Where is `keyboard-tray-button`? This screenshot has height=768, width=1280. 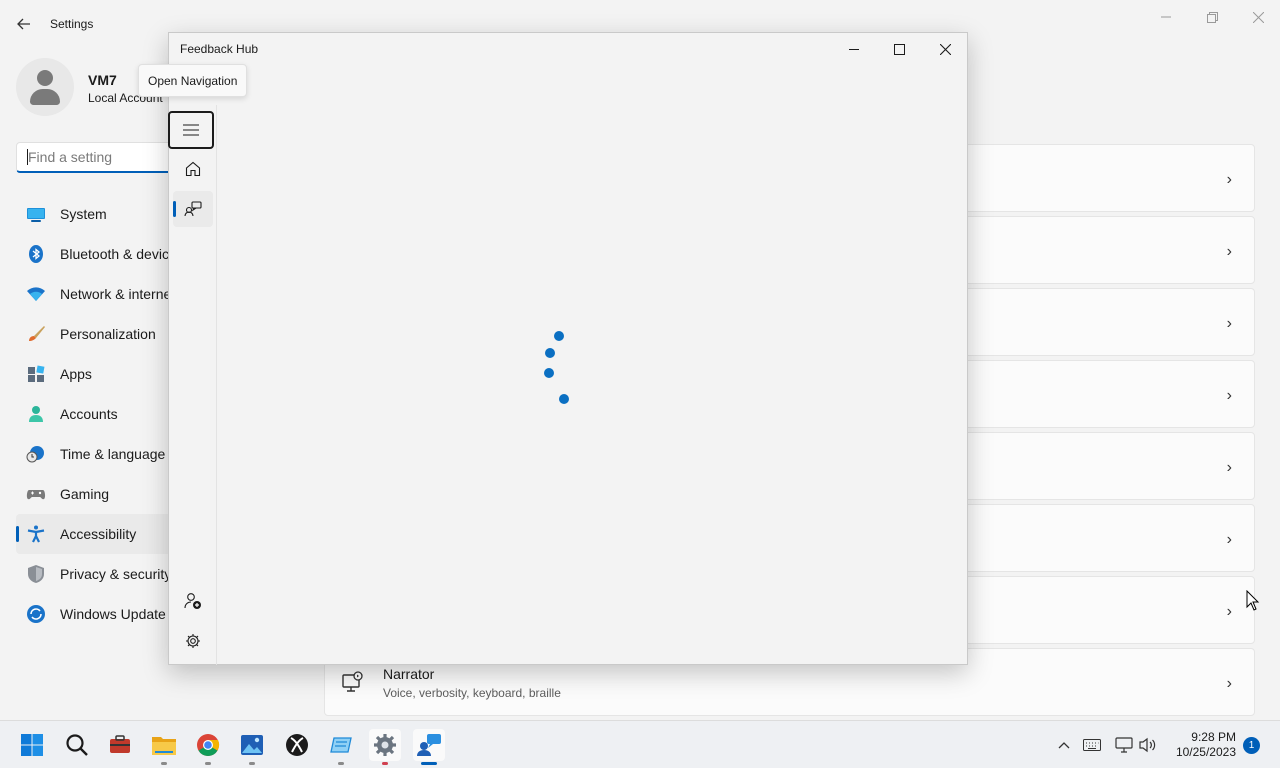
keyboard-tray-button is located at coordinates (1092, 745).